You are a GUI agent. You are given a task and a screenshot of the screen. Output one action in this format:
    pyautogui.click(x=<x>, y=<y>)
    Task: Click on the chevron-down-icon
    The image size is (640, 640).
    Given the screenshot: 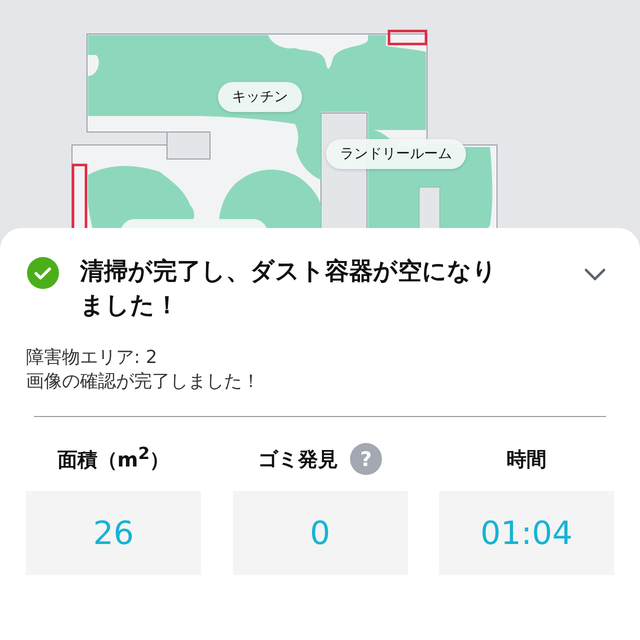 What is the action you would take?
    pyautogui.click(x=595, y=275)
    